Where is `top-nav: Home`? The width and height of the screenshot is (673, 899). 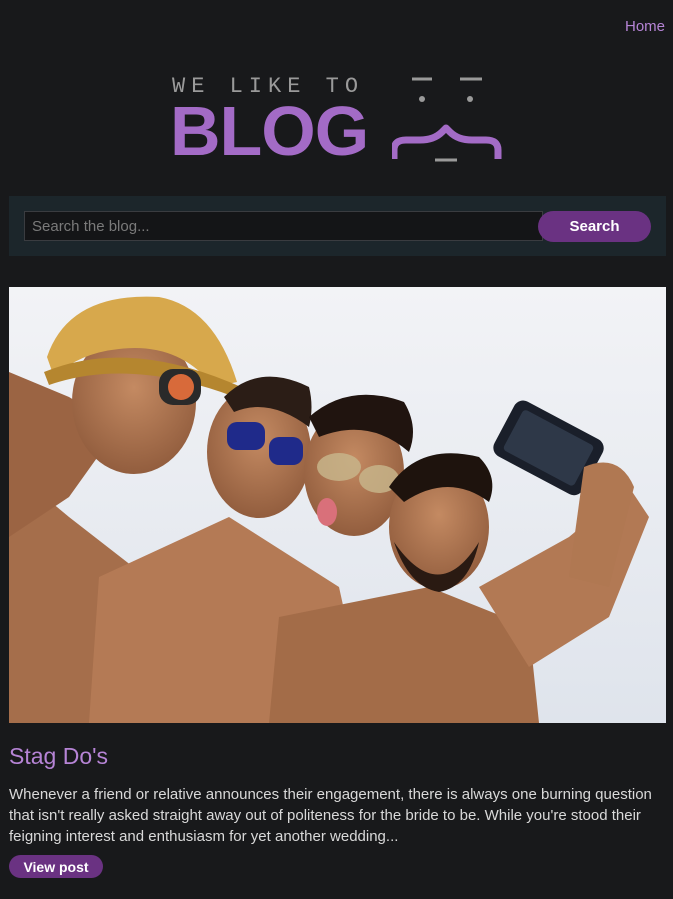
top-nav: Home is located at coordinates (645, 27).